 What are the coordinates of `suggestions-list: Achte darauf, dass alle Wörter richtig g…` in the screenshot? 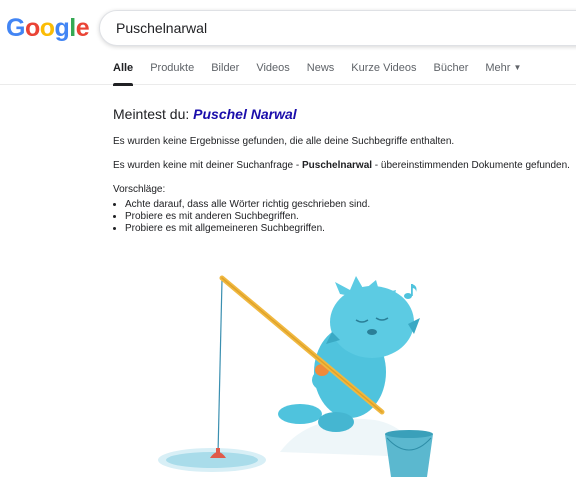 It's located at (343, 217).